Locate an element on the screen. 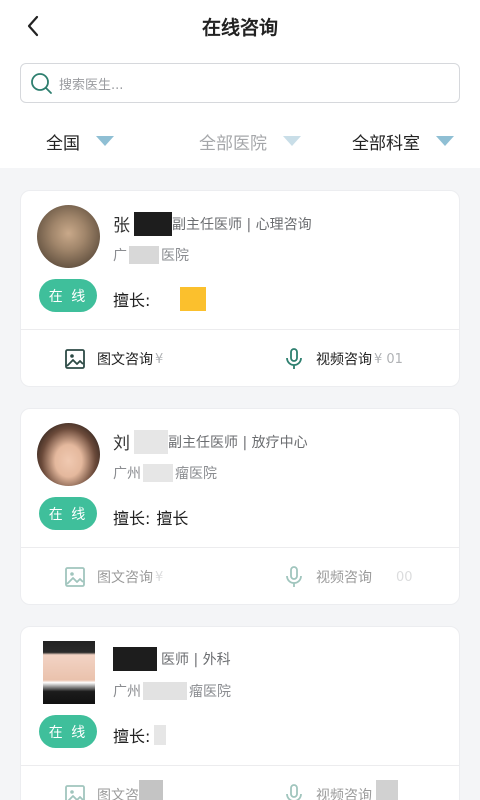 The image size is (480, 800). consult-actions: 图文咨询 ¥ 视频咨询 00 is located at coordinates (240, 576).